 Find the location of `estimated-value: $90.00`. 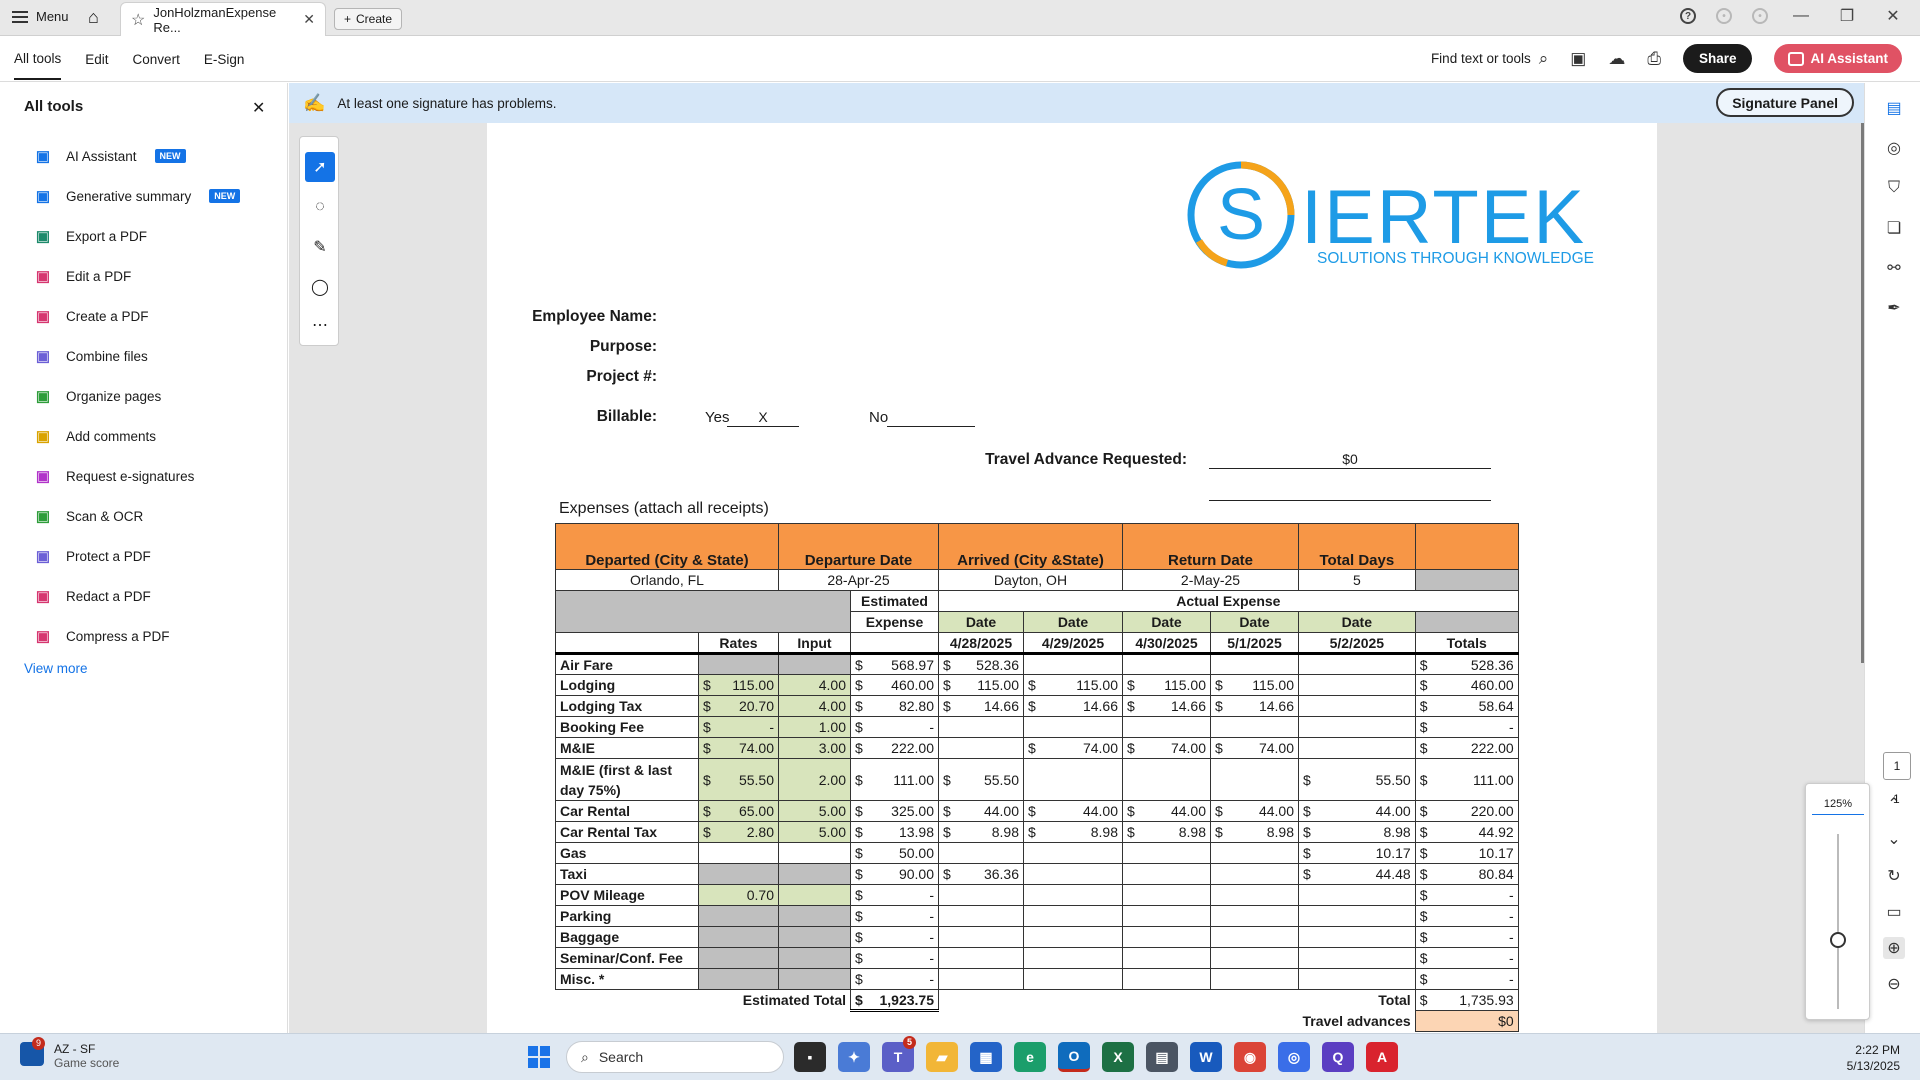

estimated-value: $90.00 is located at coordinates (894, 874).